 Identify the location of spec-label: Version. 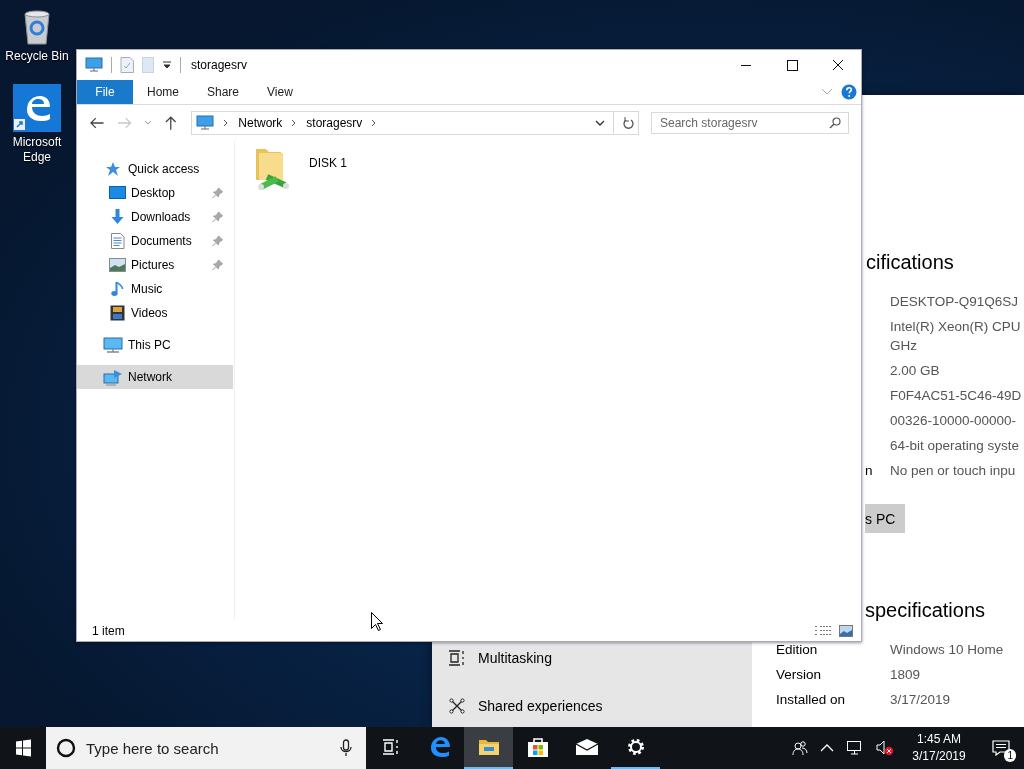
(799, 674).